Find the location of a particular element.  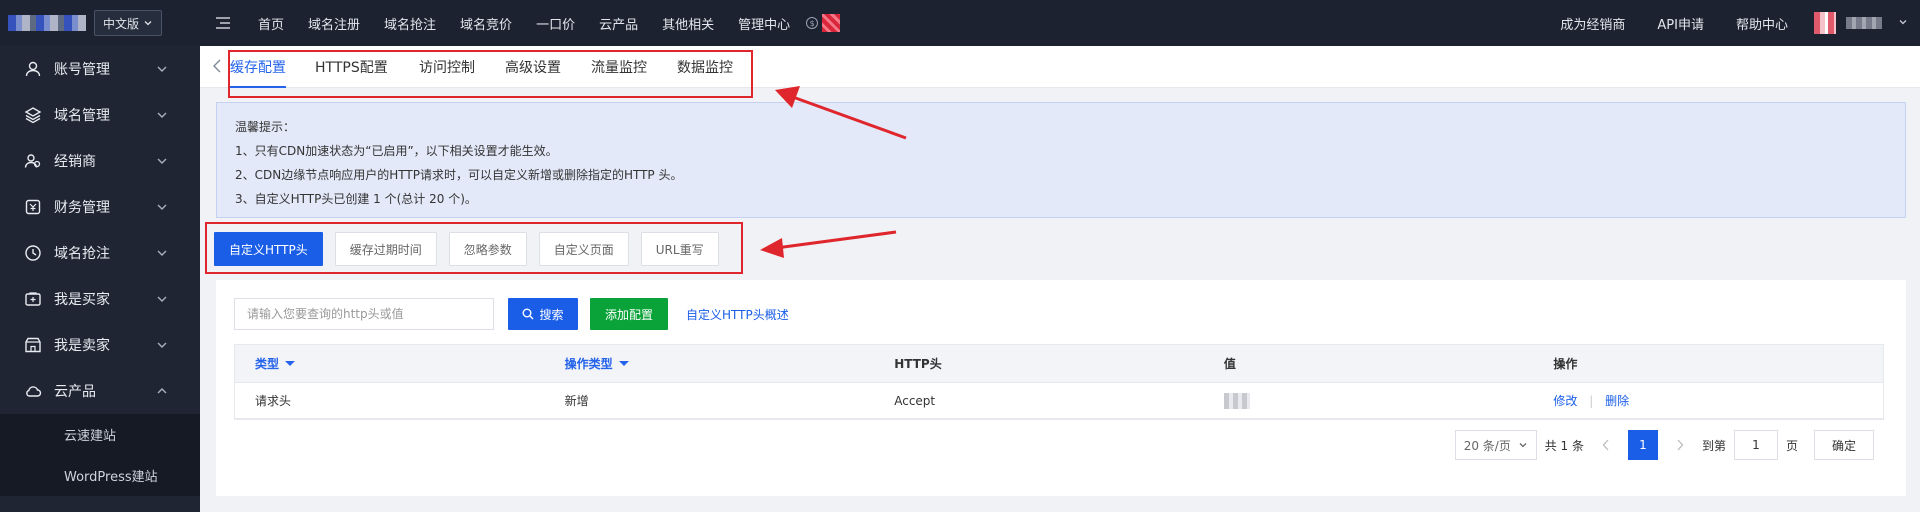

nav-management: 管理中心 is located at coordinates (764, 23).